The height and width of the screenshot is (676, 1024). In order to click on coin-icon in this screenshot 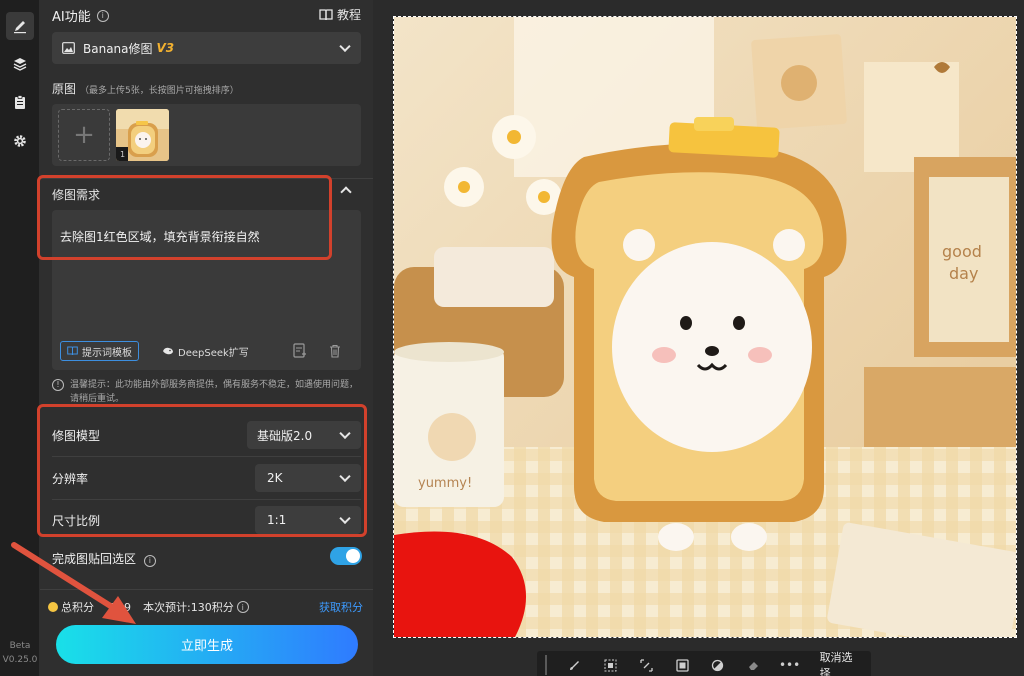, I will do `click(53, 607)`.